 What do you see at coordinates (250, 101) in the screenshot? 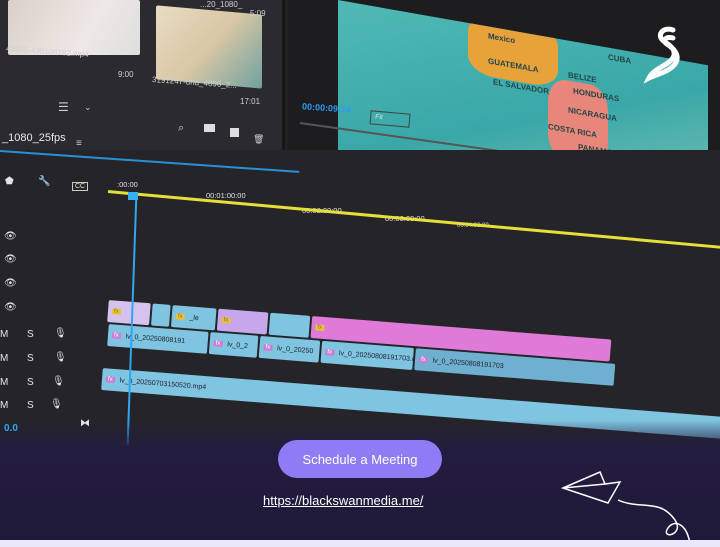
I see `clip-duration: 17:01` at bounding box center [250, 101].